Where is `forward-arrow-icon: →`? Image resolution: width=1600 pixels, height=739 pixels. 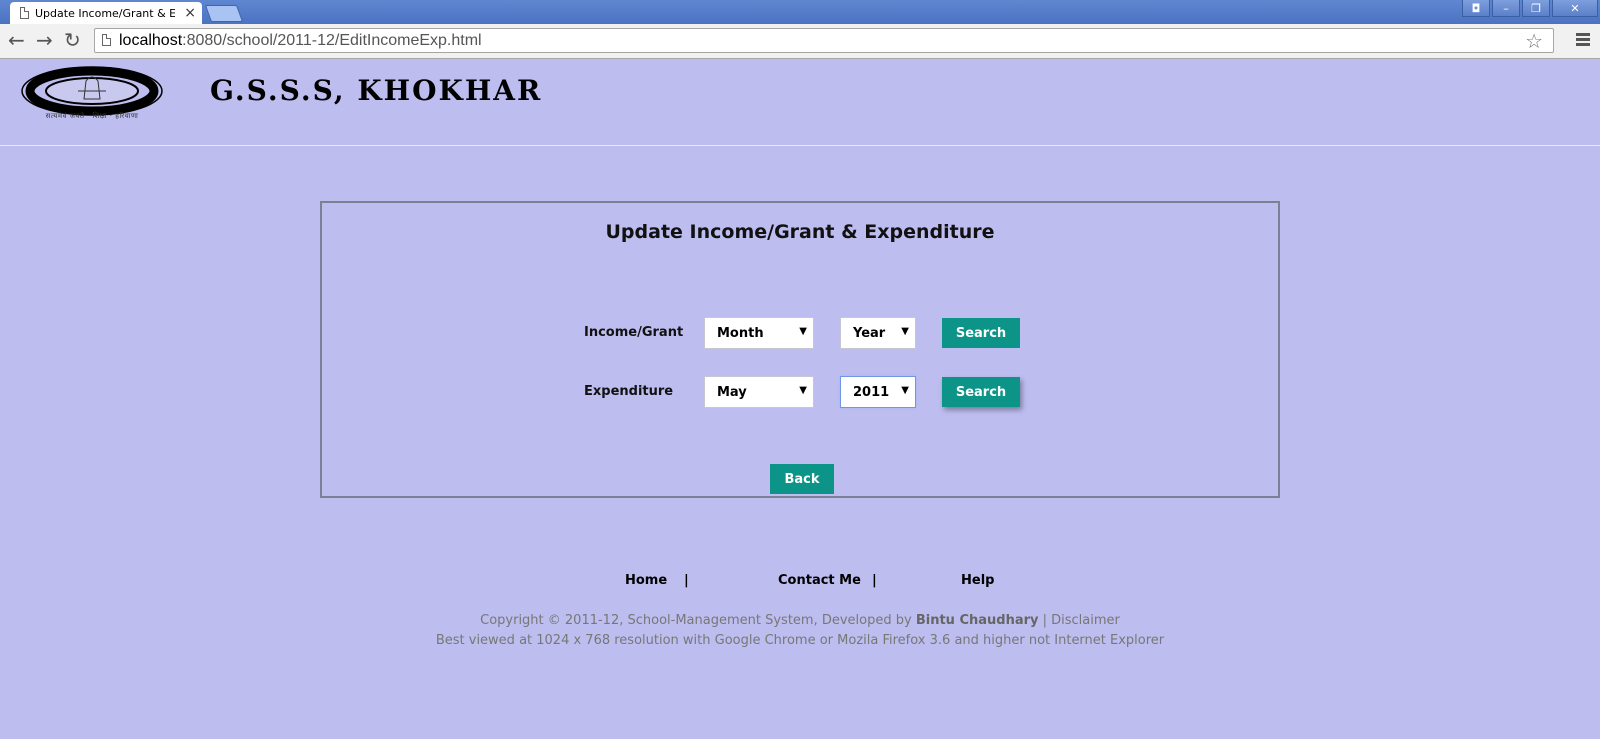
forward-arrow-icon: → is located at coordinates (44, 40).